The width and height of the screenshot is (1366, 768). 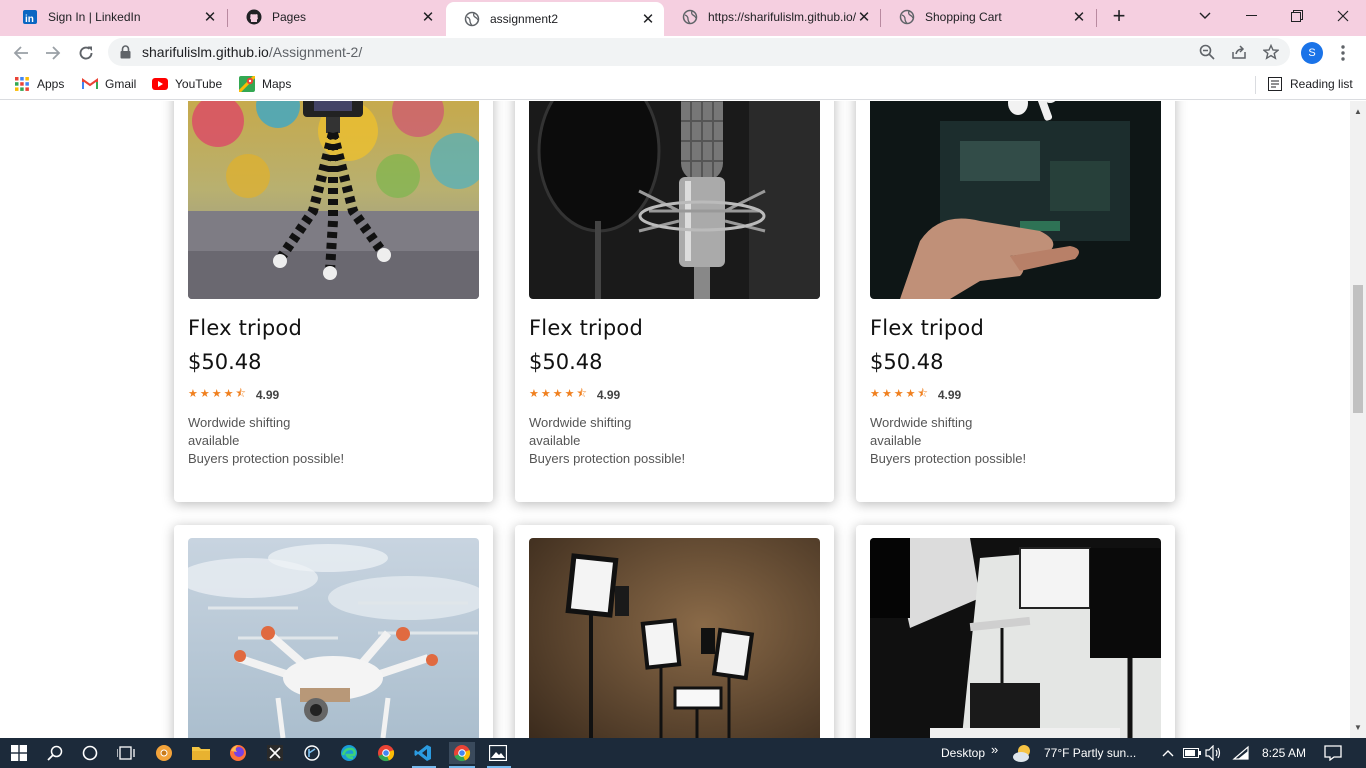 What do you see at coordinates (994, 749) in the screenshot?
I see `chevron-double-icon: »` at bounding box center [994, 749].